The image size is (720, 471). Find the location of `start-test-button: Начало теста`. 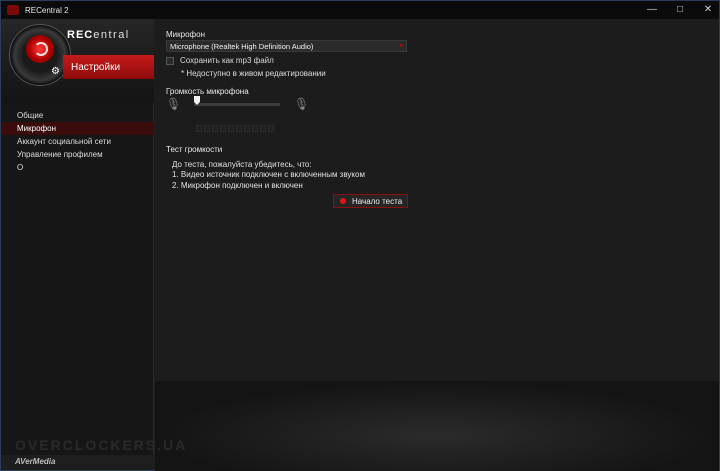

start-test-button: Начало теста is located at coordinates (370, 201).